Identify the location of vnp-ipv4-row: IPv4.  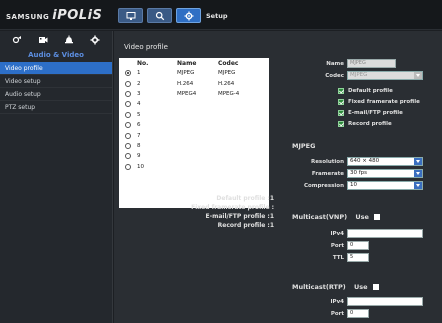
(357, 233).